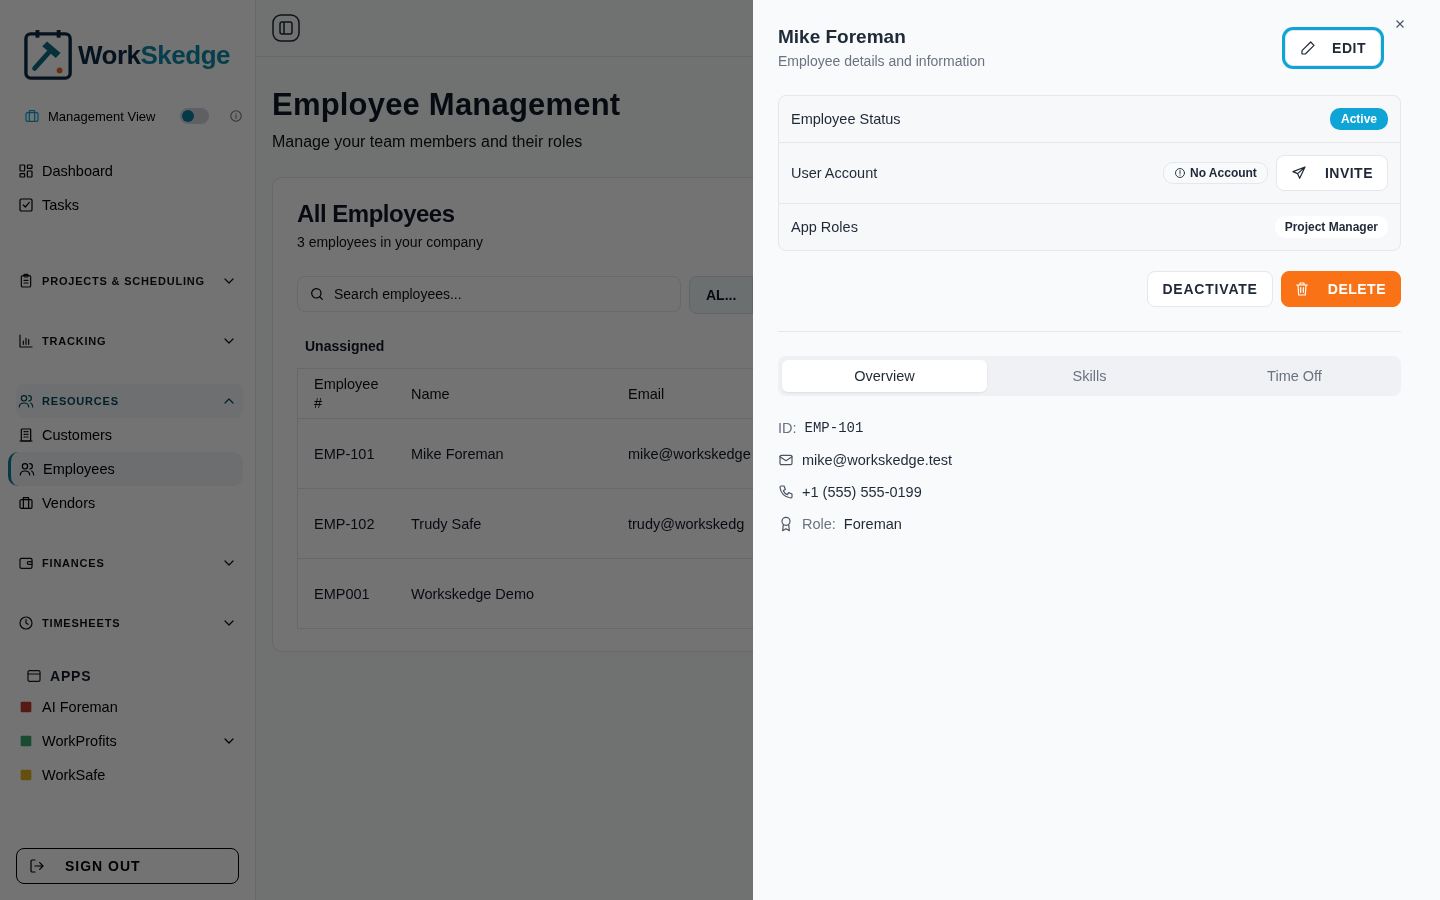 The width and height of the screenshot is (1440, 900). Describe the element at coordinates (872, 523) in the screenshot. I see `role-text: Foreman` at that location.